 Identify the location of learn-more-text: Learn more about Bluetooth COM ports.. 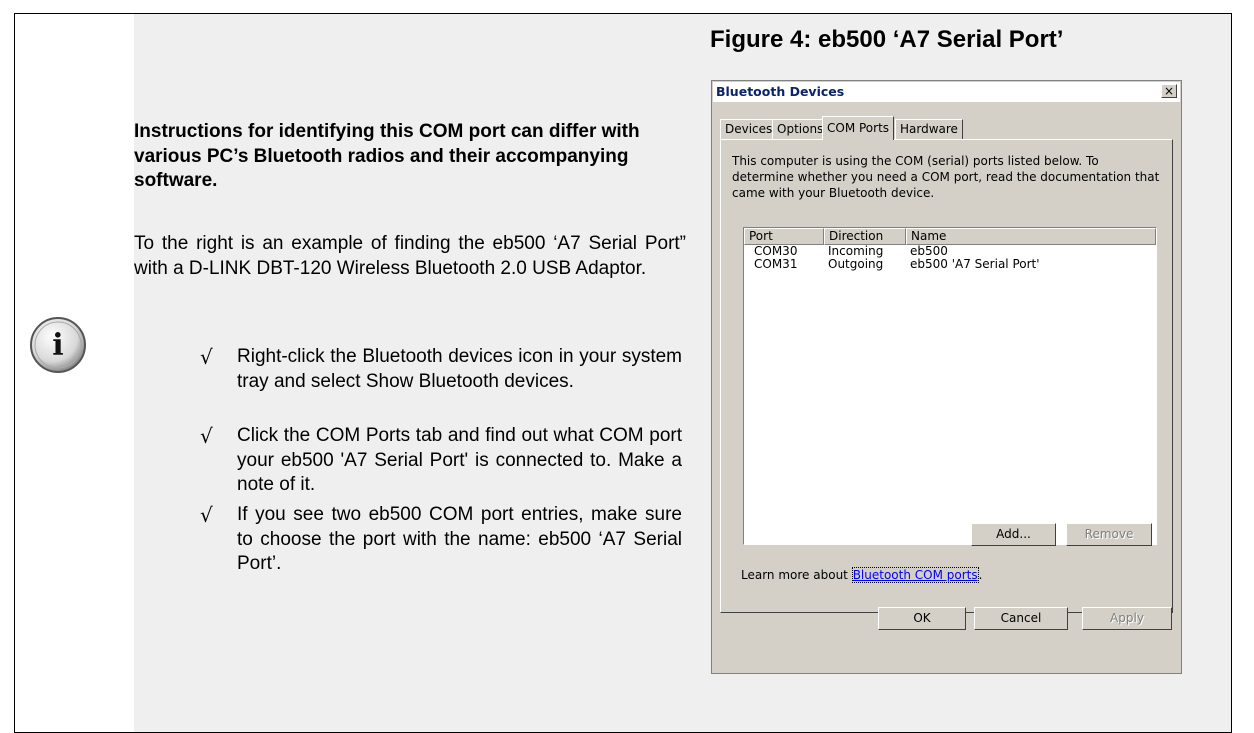
(862, 575).